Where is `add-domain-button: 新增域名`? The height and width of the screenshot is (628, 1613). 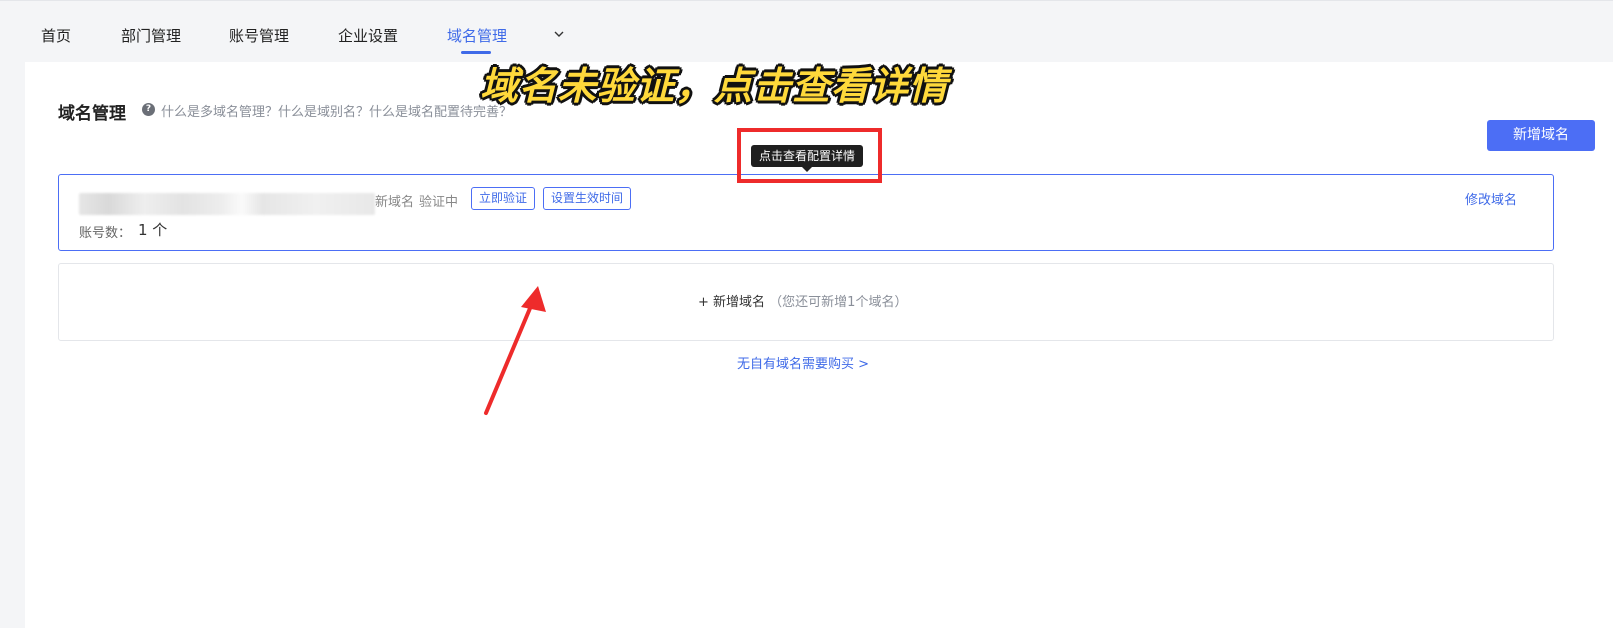 add-domain-button: 新增域名 is located at coordinates (1541, 135).